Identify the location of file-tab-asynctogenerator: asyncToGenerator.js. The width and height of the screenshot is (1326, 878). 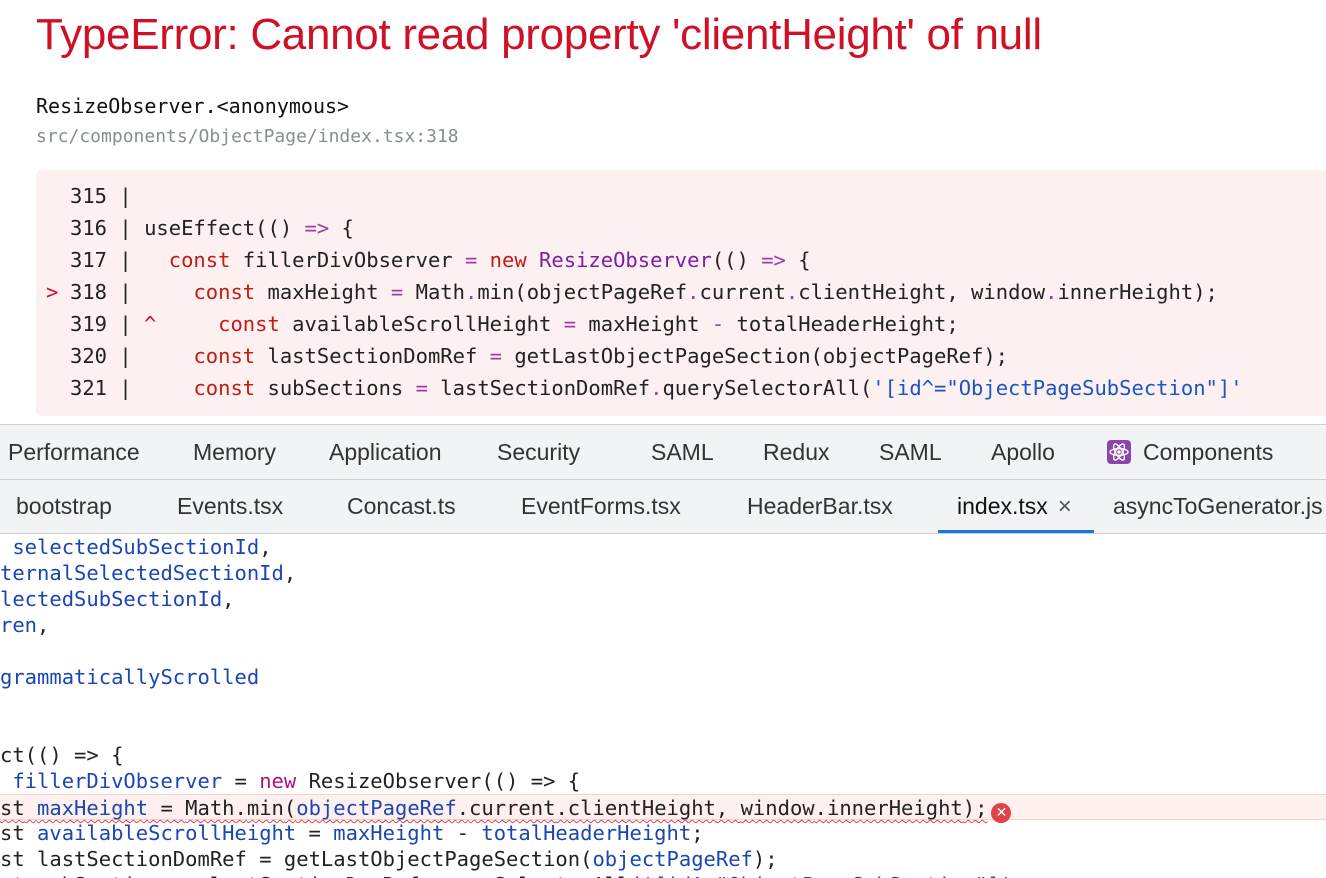
(1218, 506).